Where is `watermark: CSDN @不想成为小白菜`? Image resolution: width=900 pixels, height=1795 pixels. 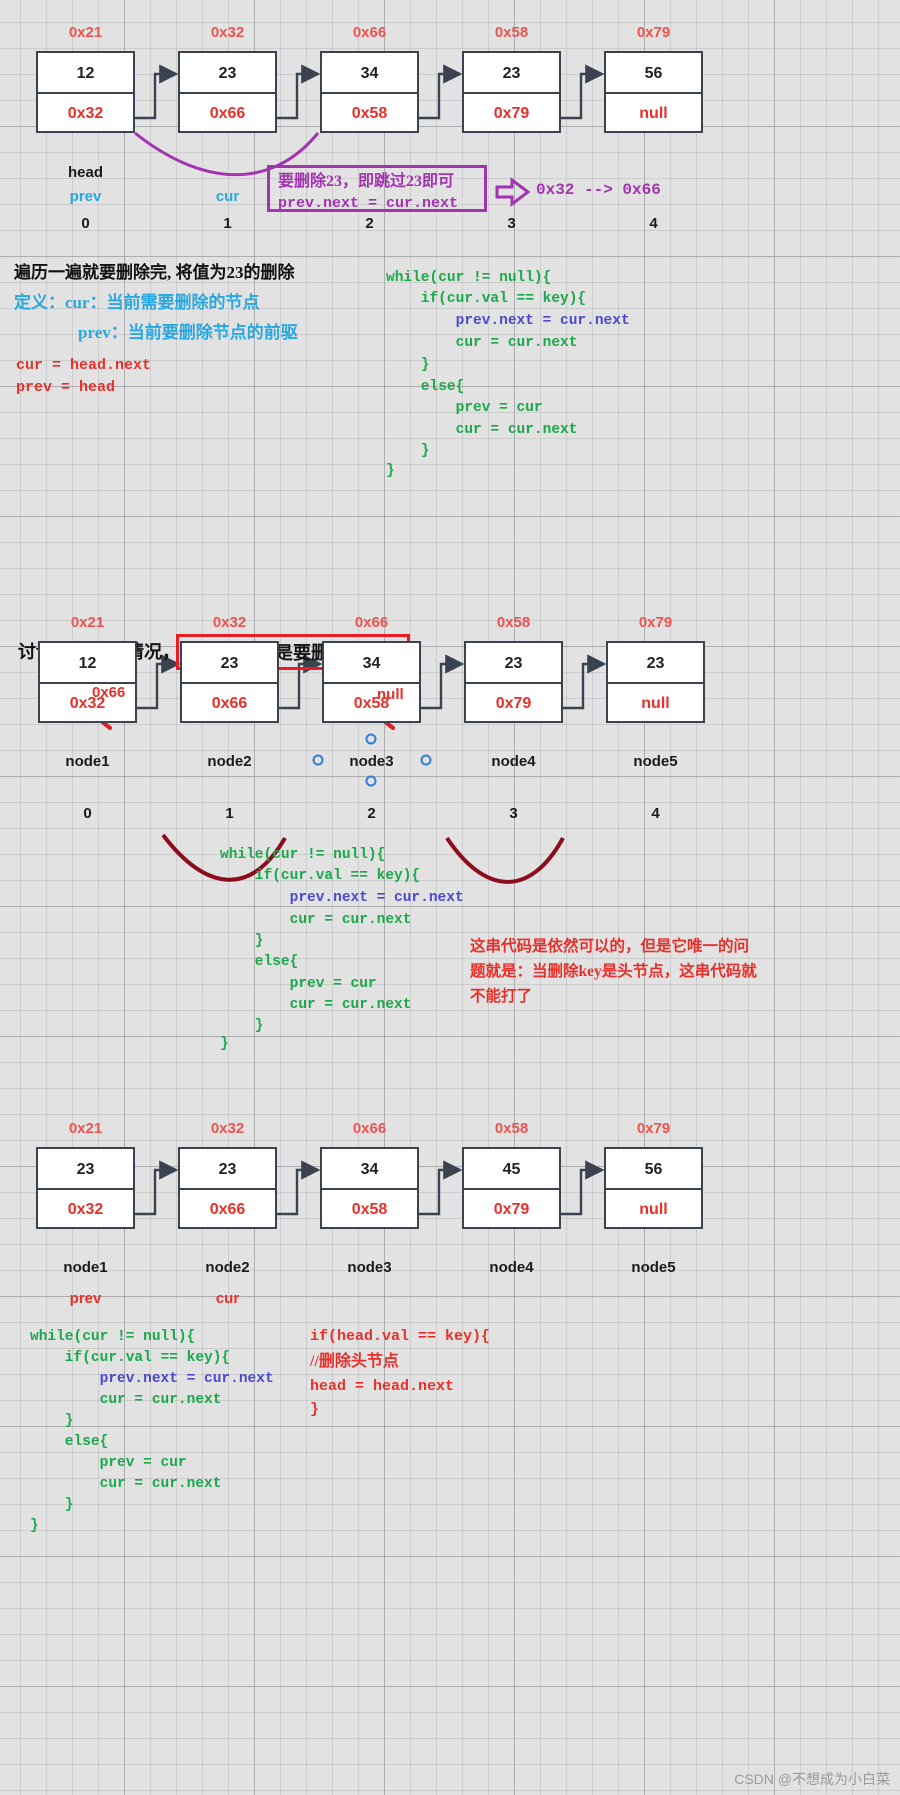 watermark: CSDN @不想成为小白菜 is located at coordinates (812, 1779).